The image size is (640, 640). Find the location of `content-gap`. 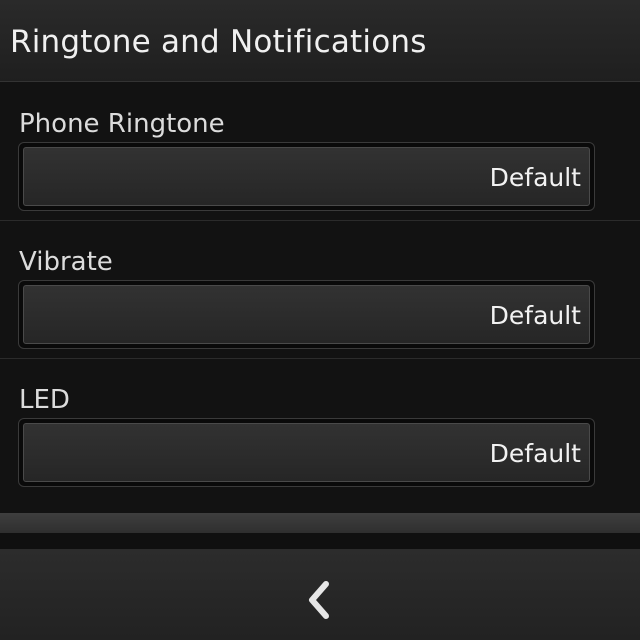

content-gap is located at coordinates (320, 541).